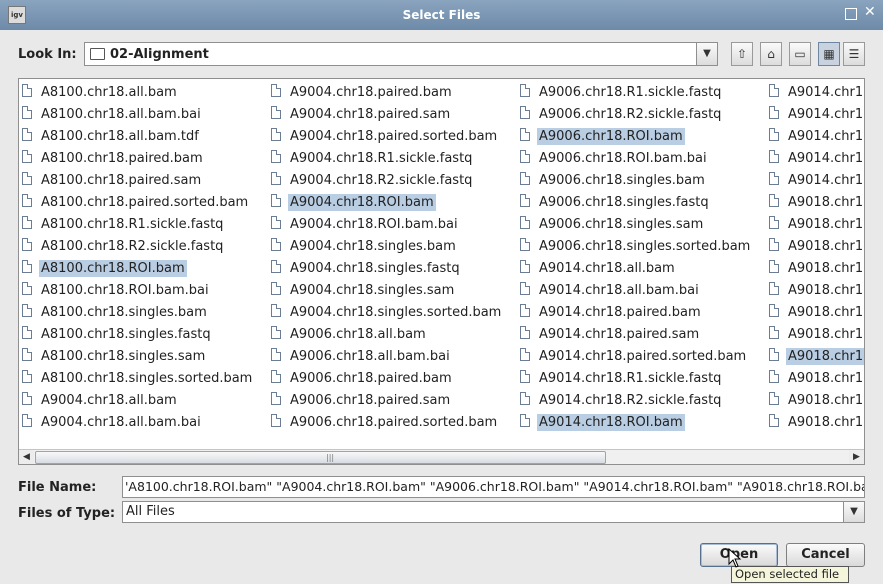 The width and height of the screenshot is (883, 584). I want to click on file-name: A9014.chr18.ROI.bam, so click(611, 422).